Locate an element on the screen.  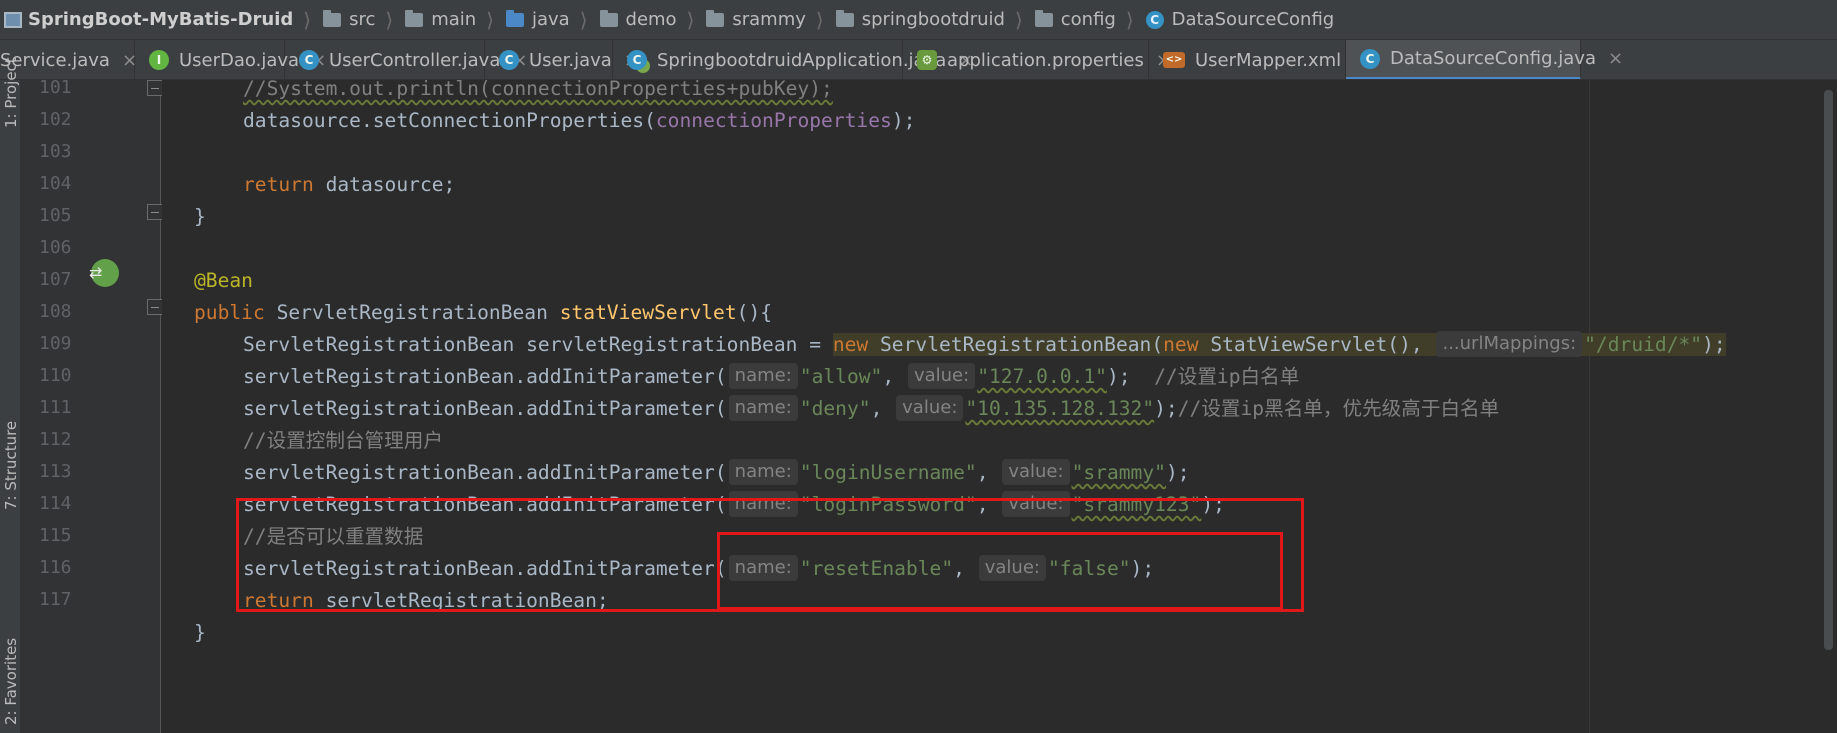
breadcrumb-label: srammy is located at coordinates (769, 19).